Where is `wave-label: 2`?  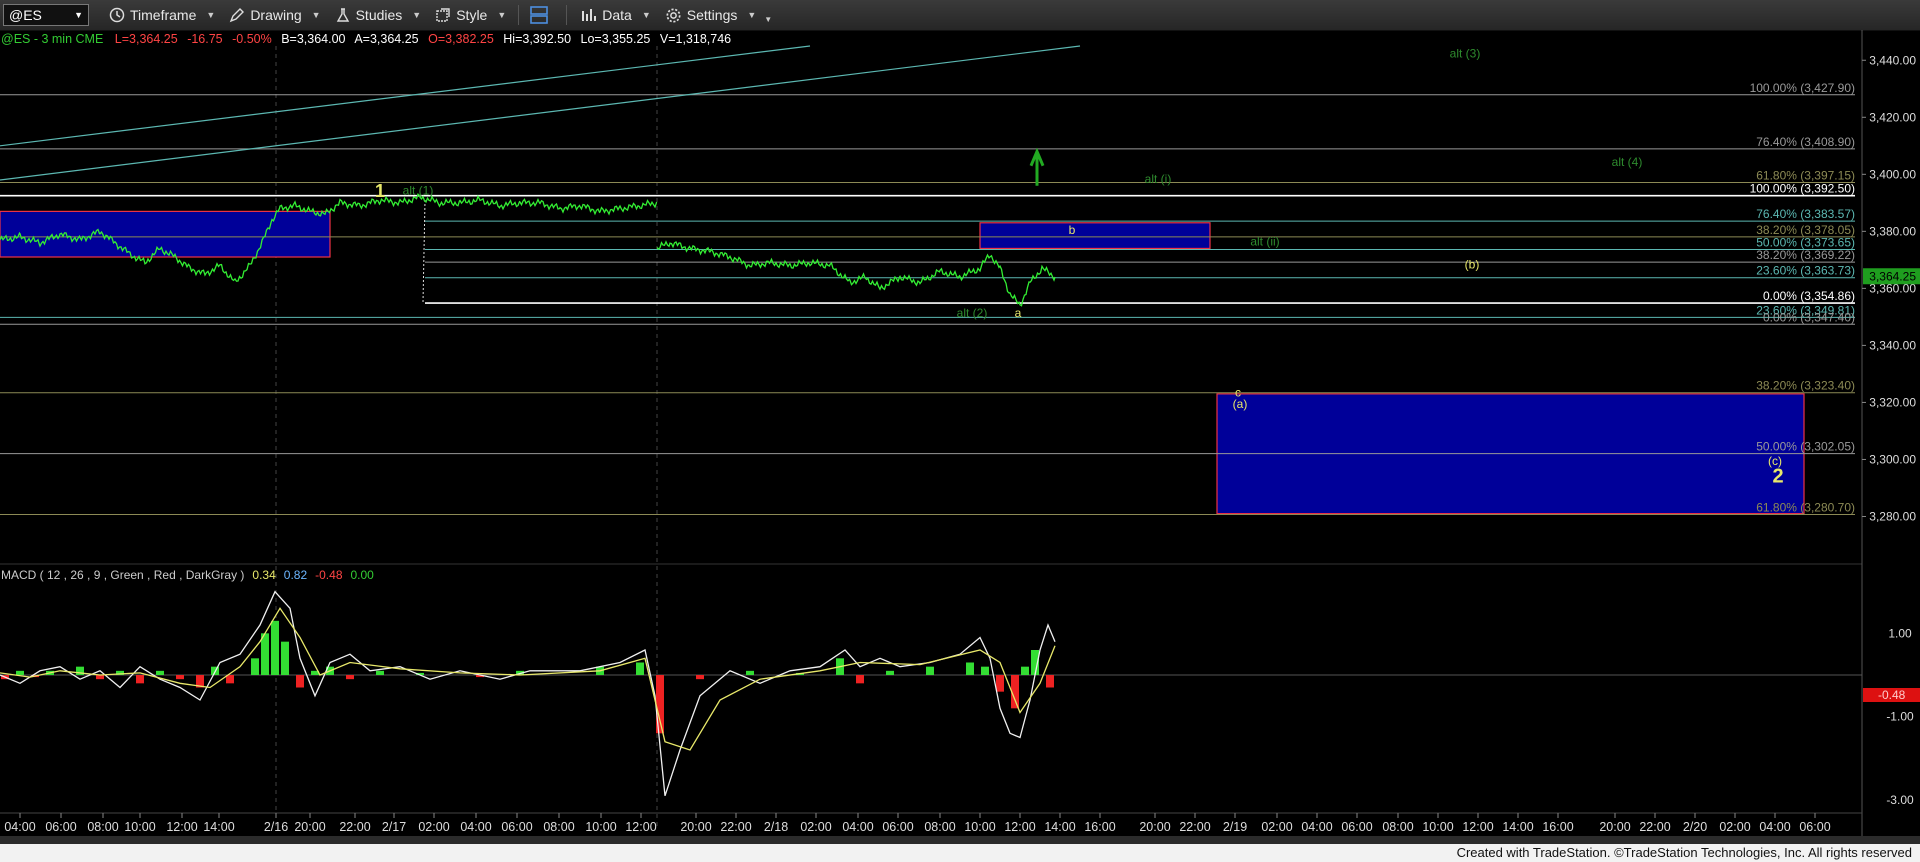 wave-label: 2 is located at coordinates (1777, 476).